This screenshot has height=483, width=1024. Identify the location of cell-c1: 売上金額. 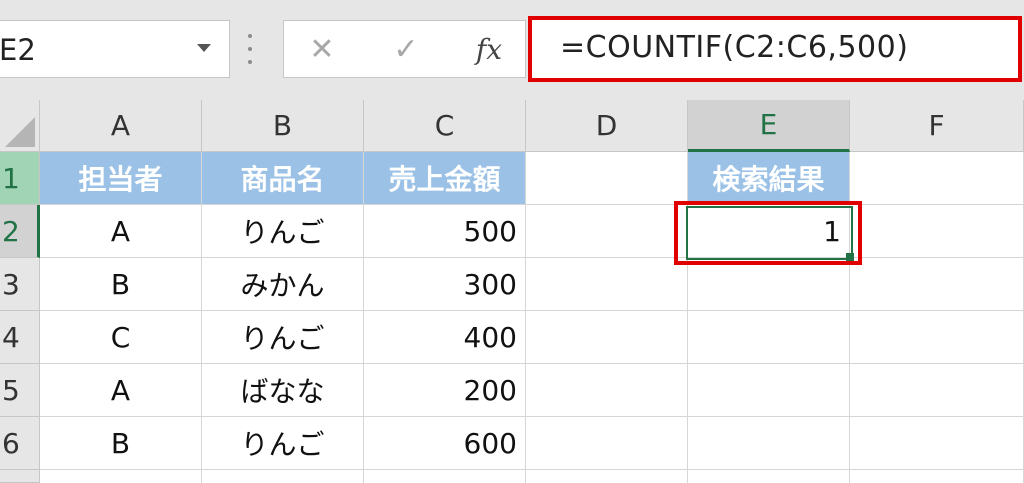
(445, 178).